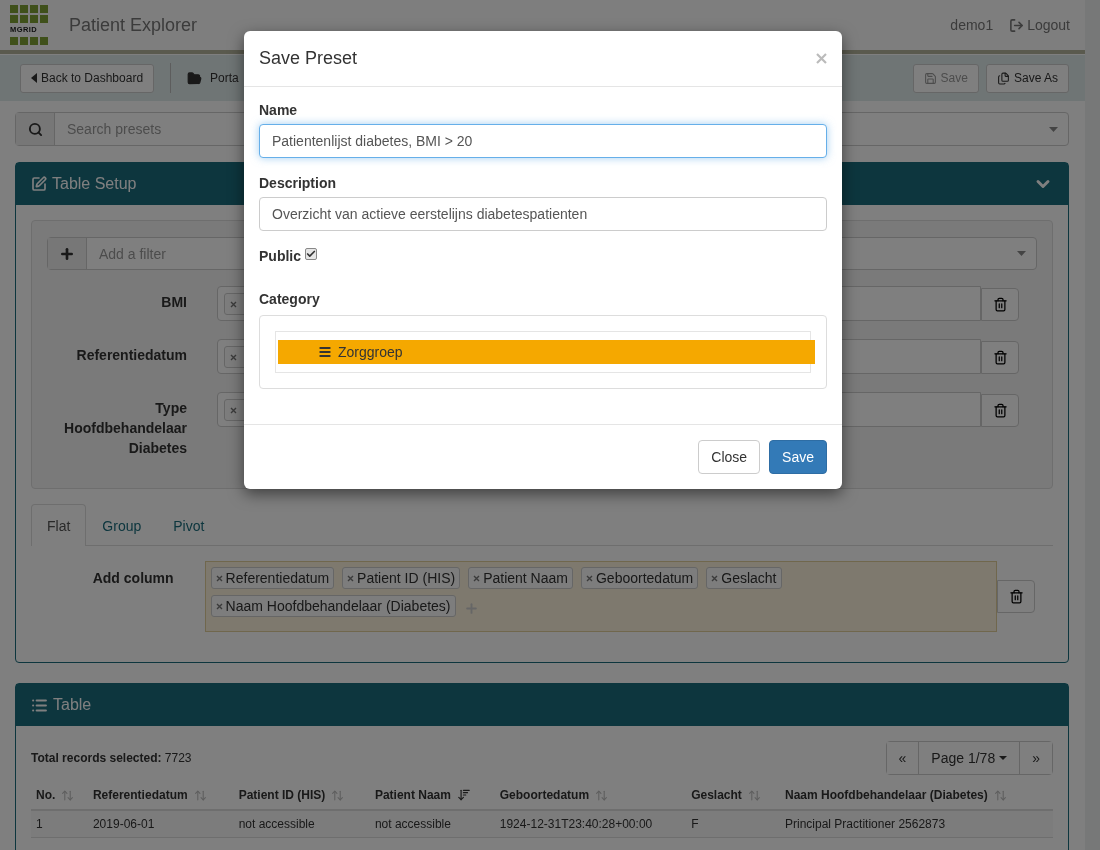 The width and height of the screenshot is (1100, 850). I want to click on tab: Pivot, so click(189, 525).